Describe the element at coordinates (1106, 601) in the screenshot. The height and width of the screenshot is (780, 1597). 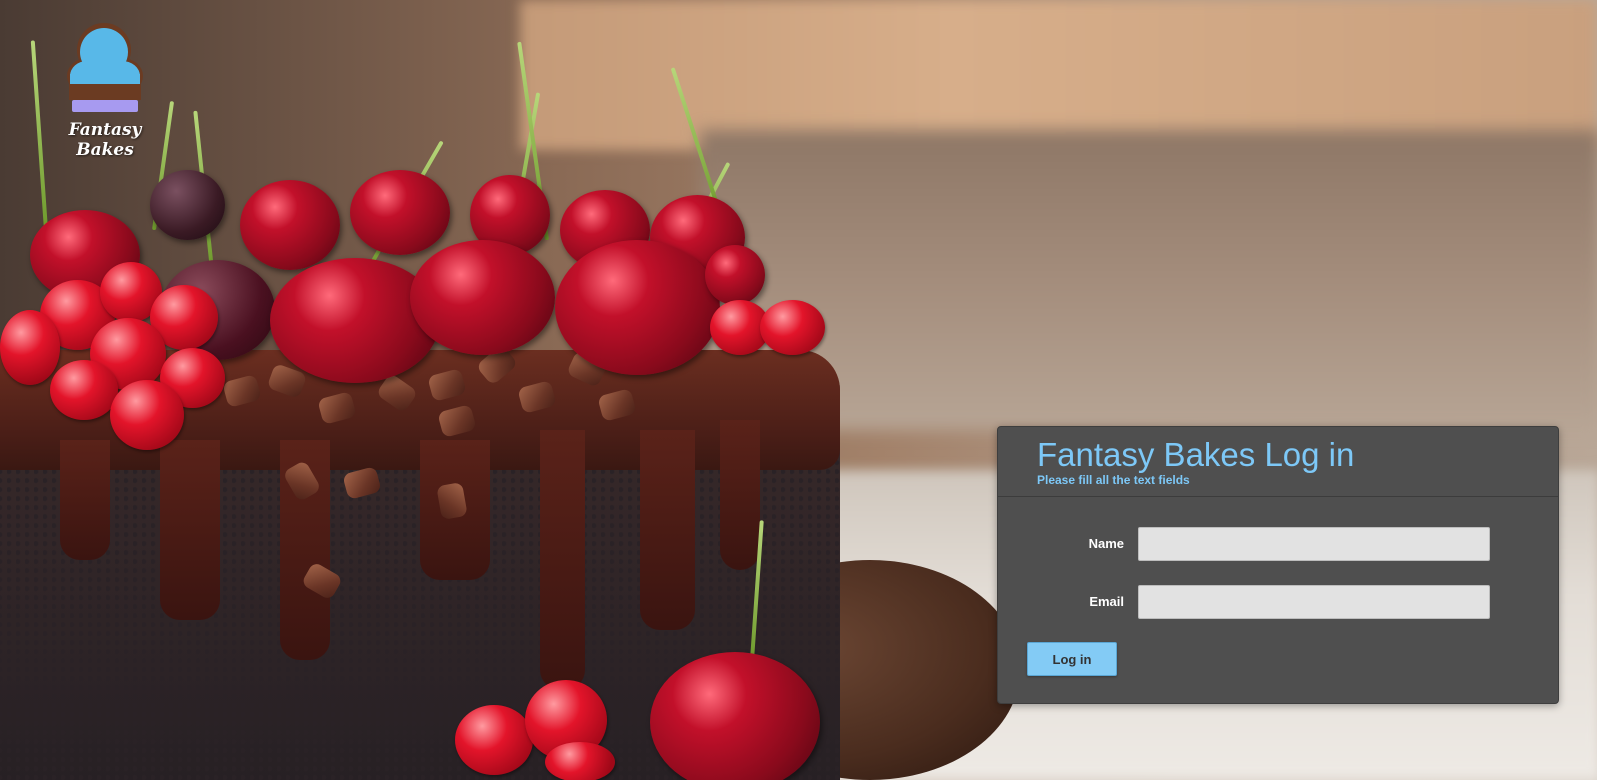
I see `email-label: Email` at that location.